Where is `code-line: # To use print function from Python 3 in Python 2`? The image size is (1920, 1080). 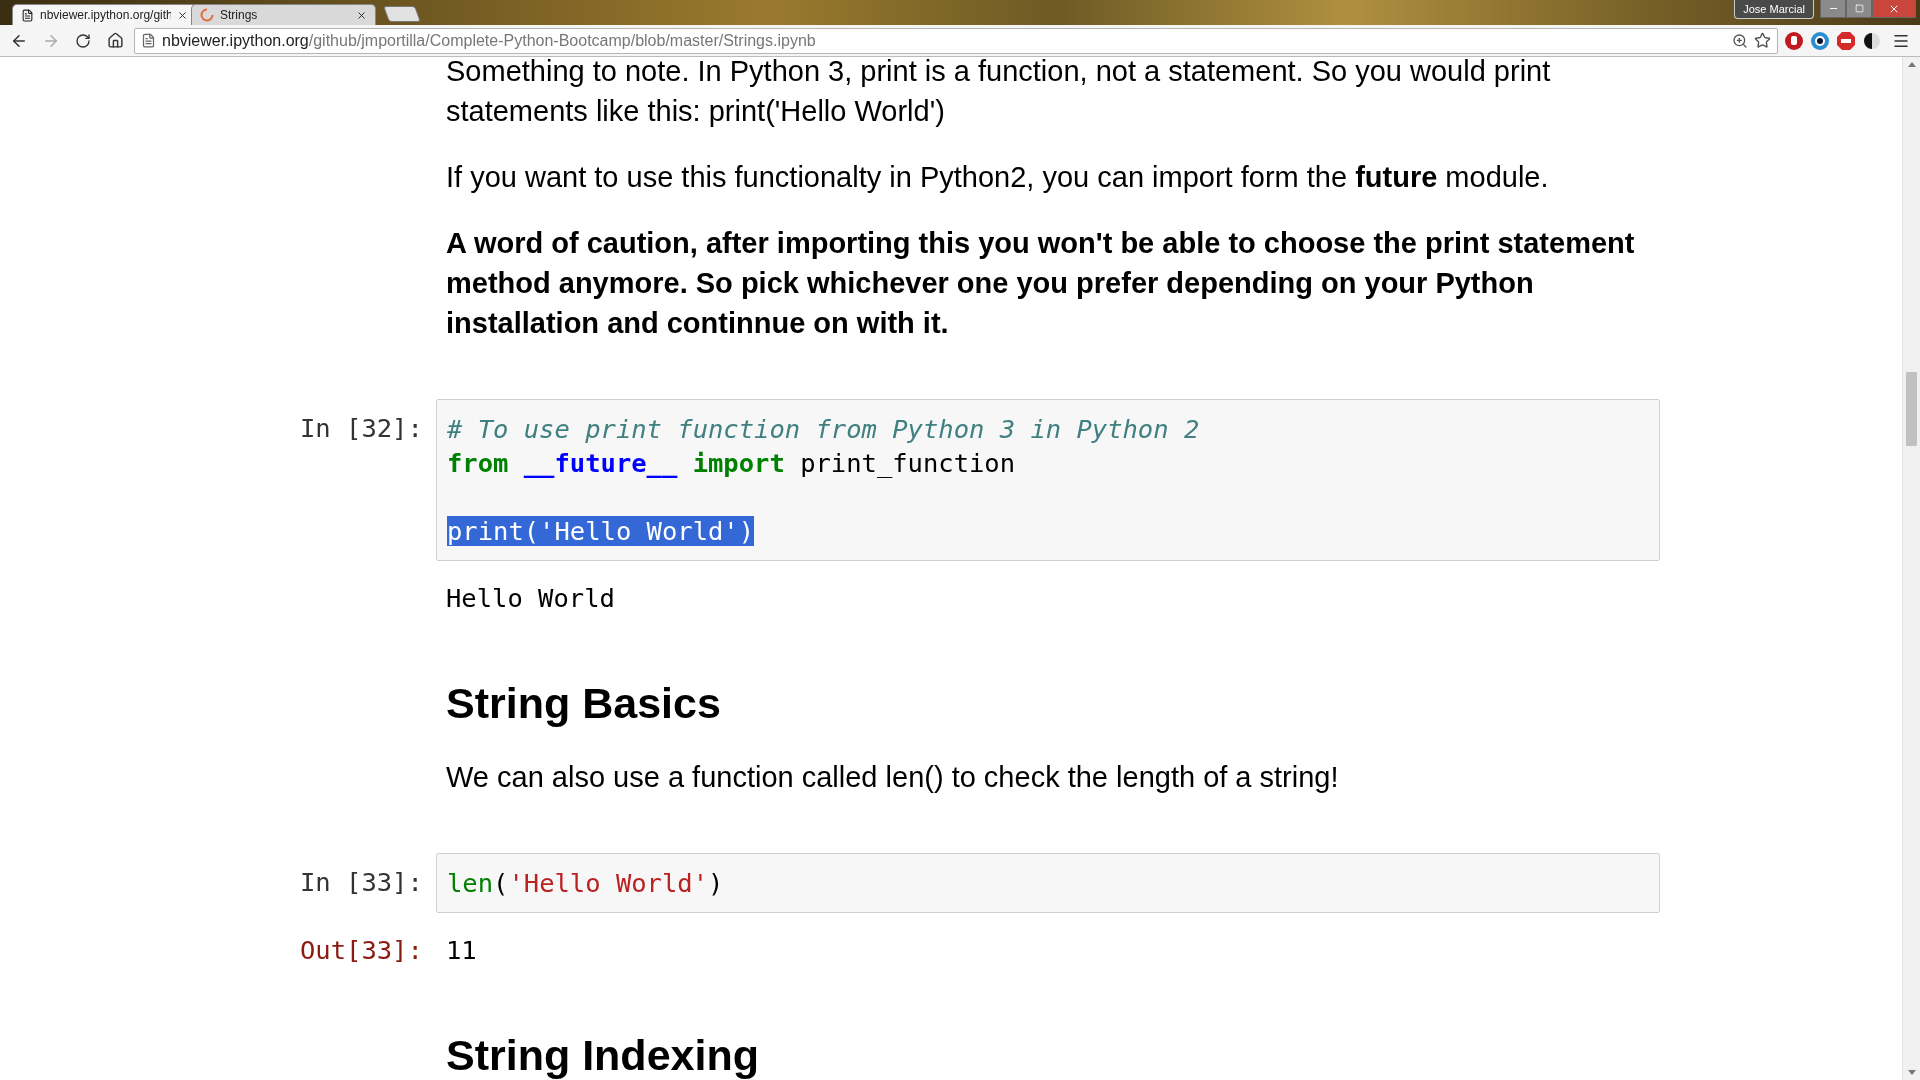 code-line: # To use print function from Python 3 in Python 2 is located at coordinates (824, 429).